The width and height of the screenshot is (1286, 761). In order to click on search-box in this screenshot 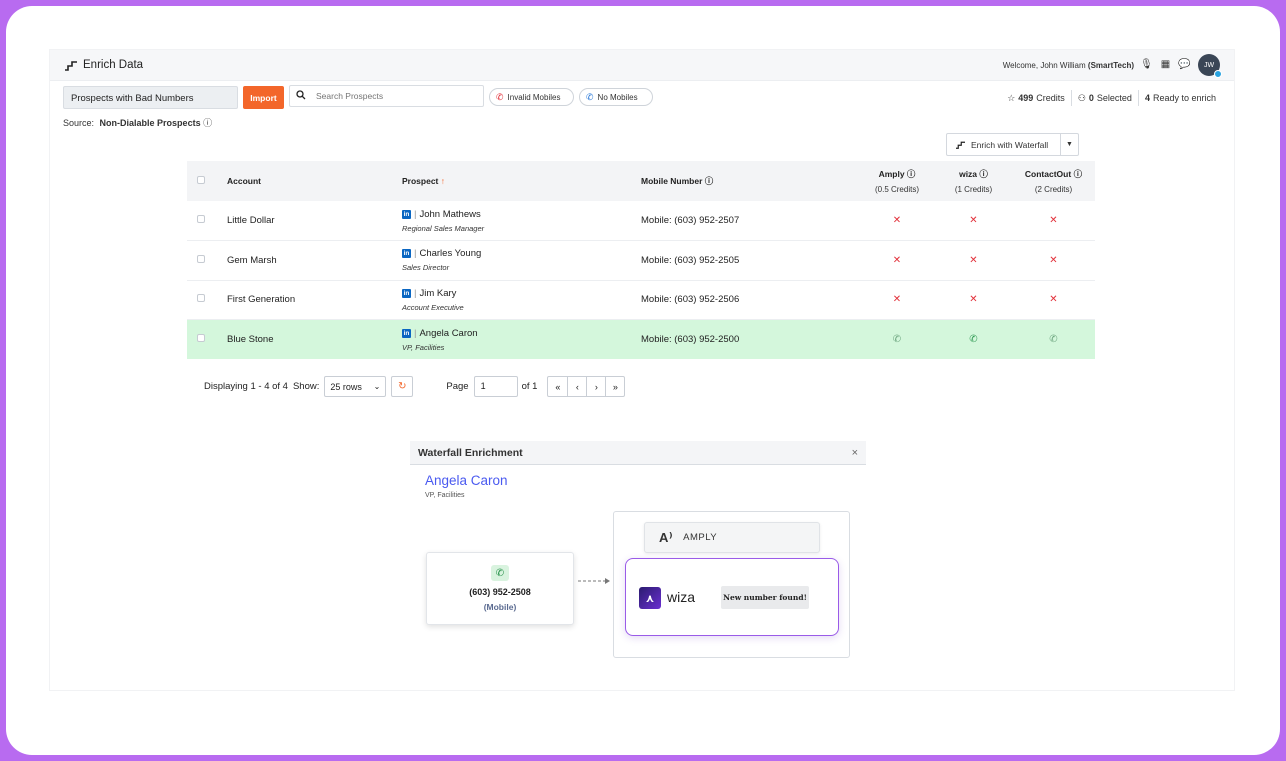, I will do `click(386, 96)`.